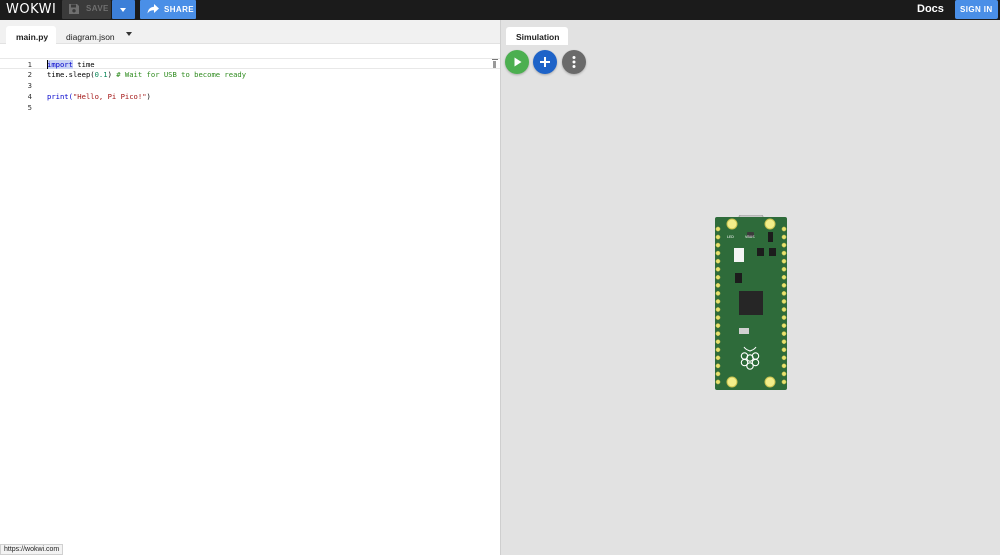  What do you see at coordinates (179, 9) in the screenshot?
I see `share-button-label: SHARE` at bounding box center [179, 9].